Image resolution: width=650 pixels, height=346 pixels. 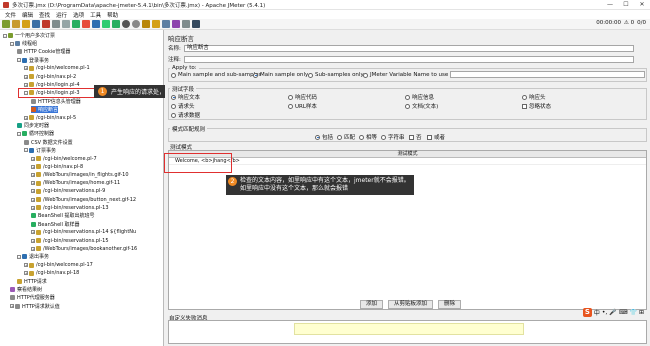 What do you see at coordinates (40, 150) in the screenshot?
I see `tree-node: - 订票事务` at bounding box center [40, 150].